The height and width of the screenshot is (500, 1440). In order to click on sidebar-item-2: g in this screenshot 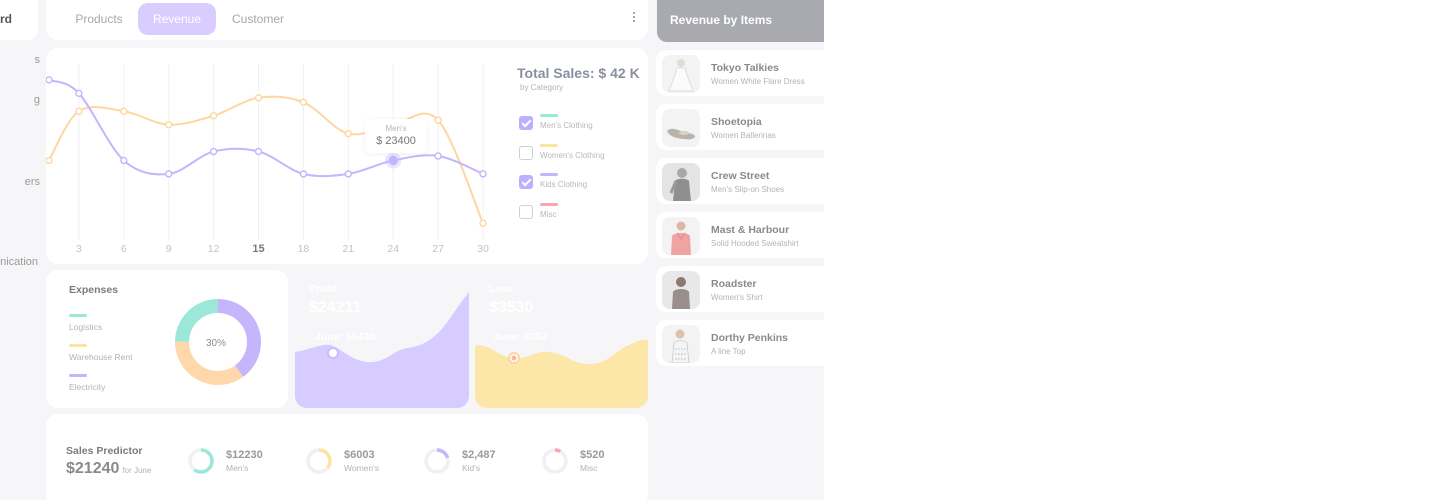, I will do `click(37, 100)`.